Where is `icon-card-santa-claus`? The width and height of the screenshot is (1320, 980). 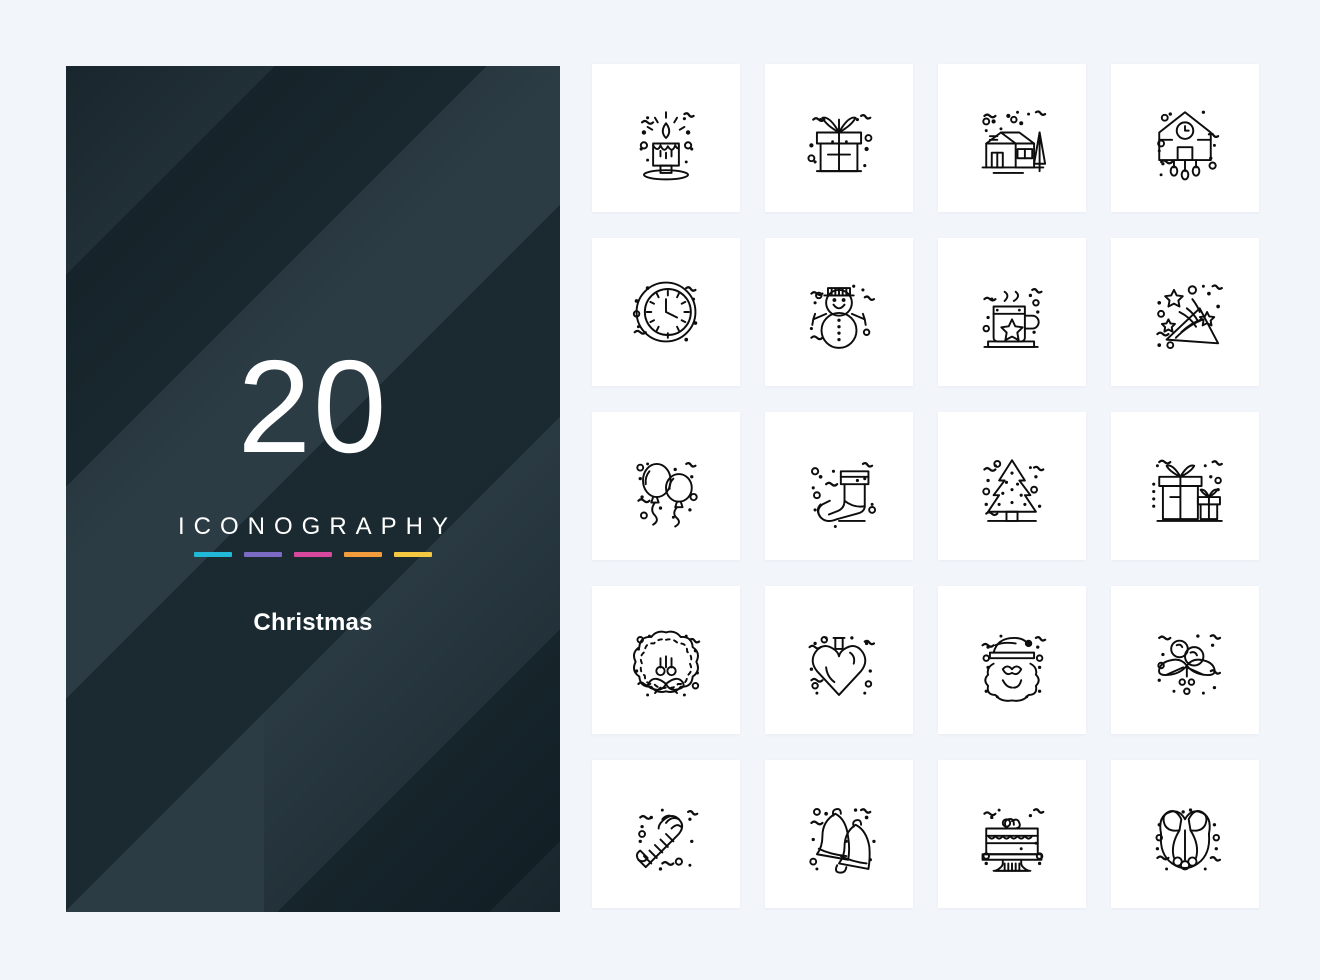
icon-card-santa-claus is located at coordinates (1012, 660).